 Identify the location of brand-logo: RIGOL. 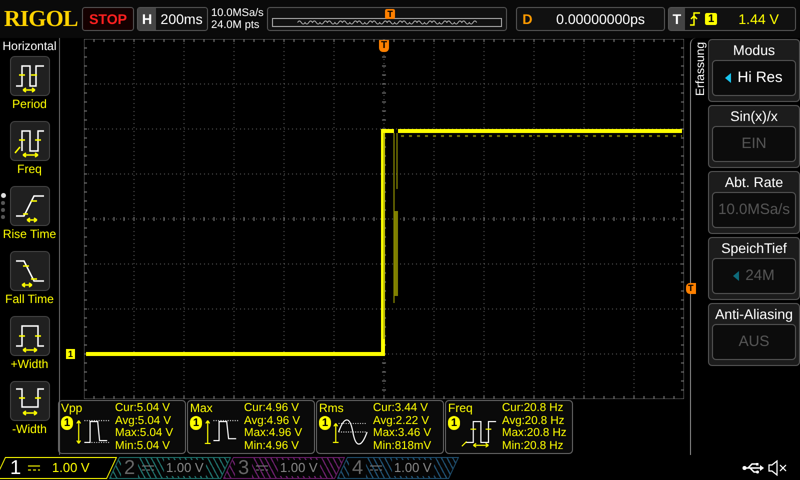
(41, 18).